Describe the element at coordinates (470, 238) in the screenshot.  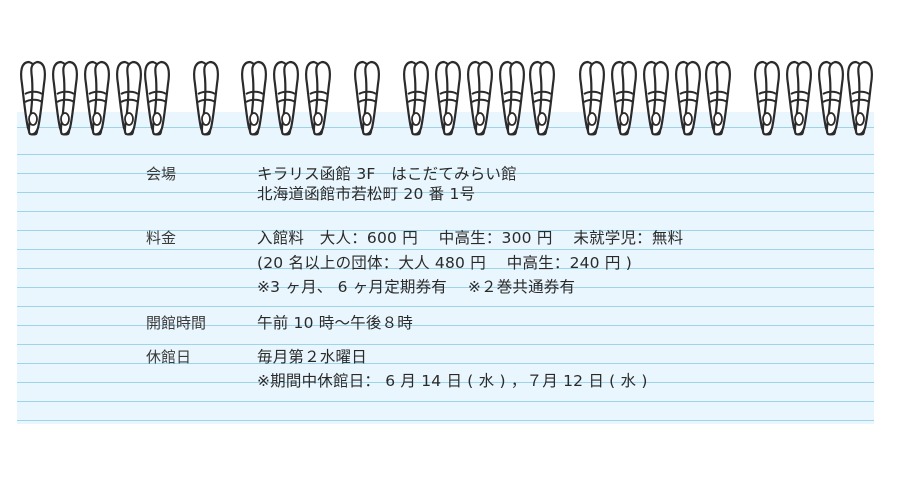
I see `fee-line: 入館料 大人：600 円 中高生：300 円 未就学児：無料` at that location.